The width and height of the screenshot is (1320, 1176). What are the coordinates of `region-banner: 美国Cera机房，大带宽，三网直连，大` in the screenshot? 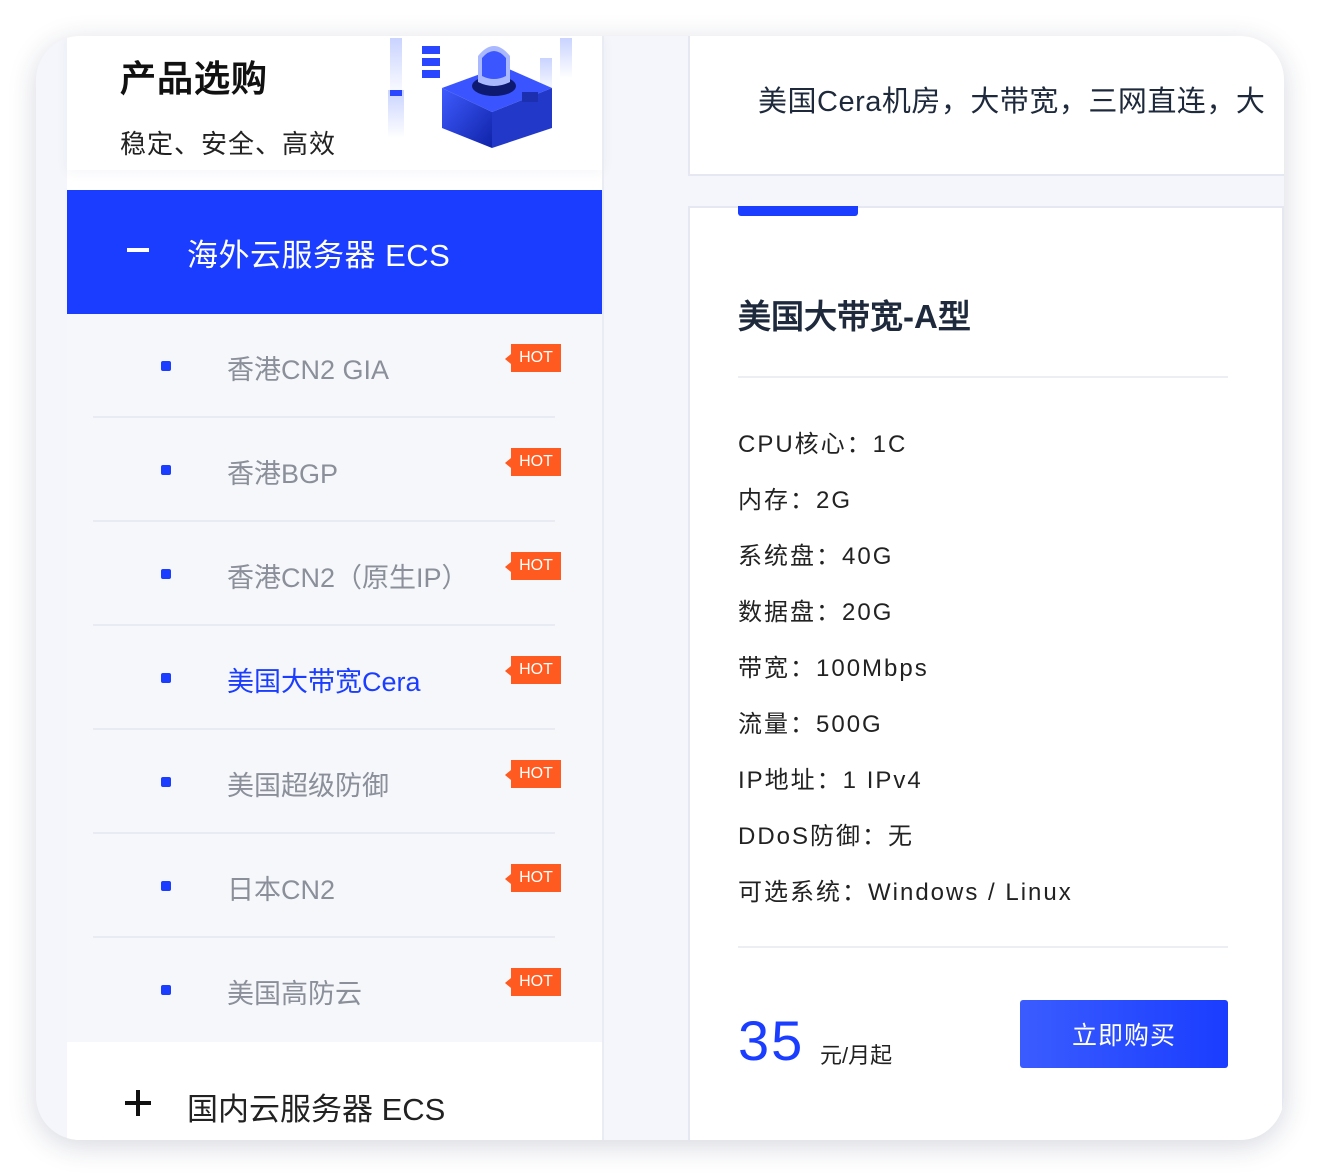 It's located at (986, 106).